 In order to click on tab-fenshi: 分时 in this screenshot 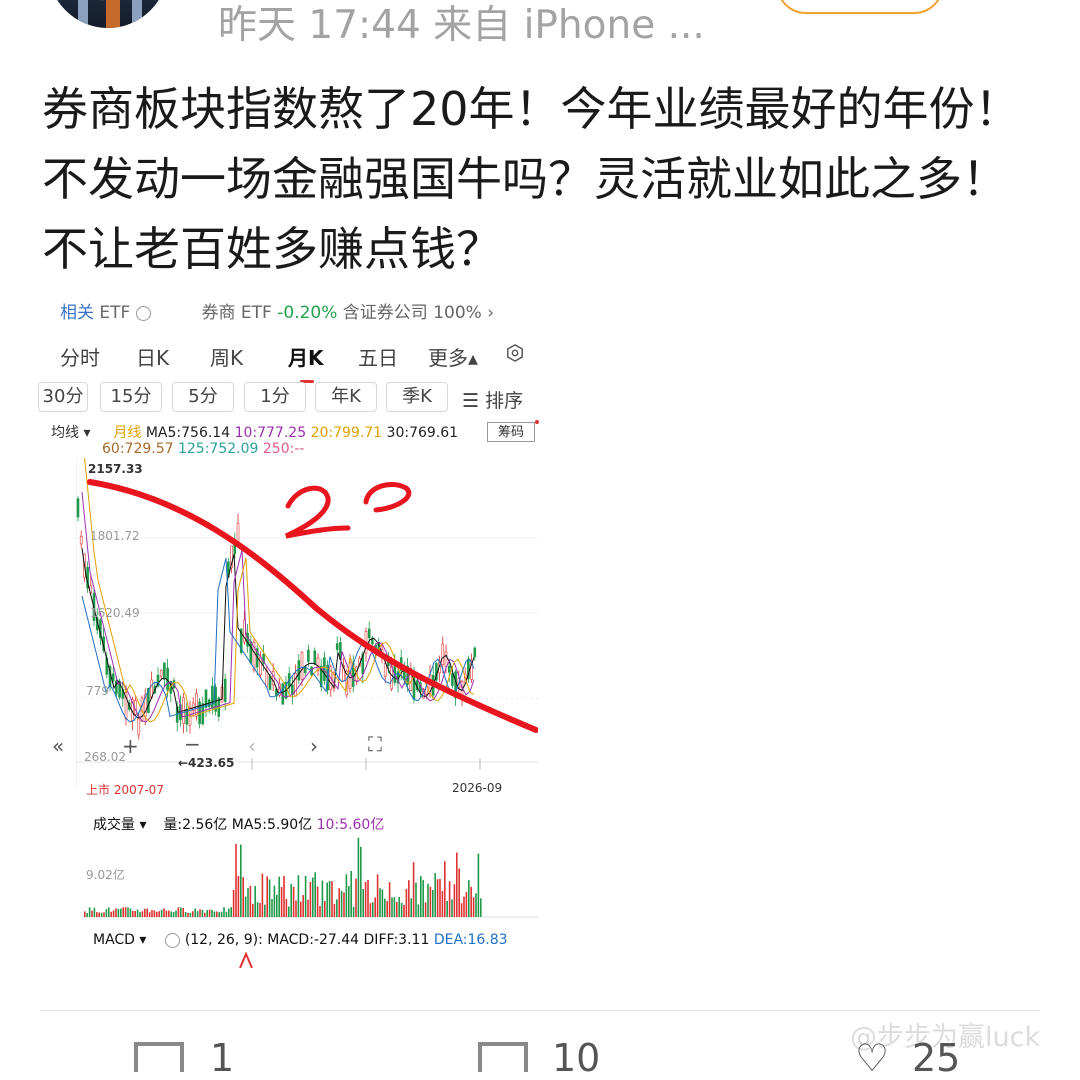, I will do `click(80, 356)`.